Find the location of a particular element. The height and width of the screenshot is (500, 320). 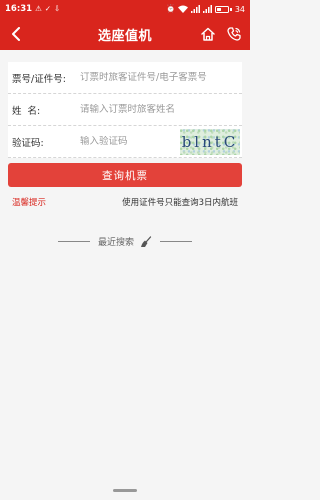

notification-icon: ⚠ is located at coordinates (38, 9).